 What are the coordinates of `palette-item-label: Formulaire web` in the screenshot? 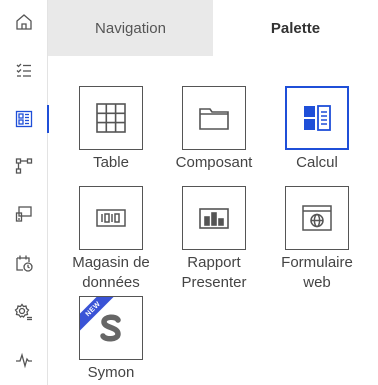 It's located at (317, 272).